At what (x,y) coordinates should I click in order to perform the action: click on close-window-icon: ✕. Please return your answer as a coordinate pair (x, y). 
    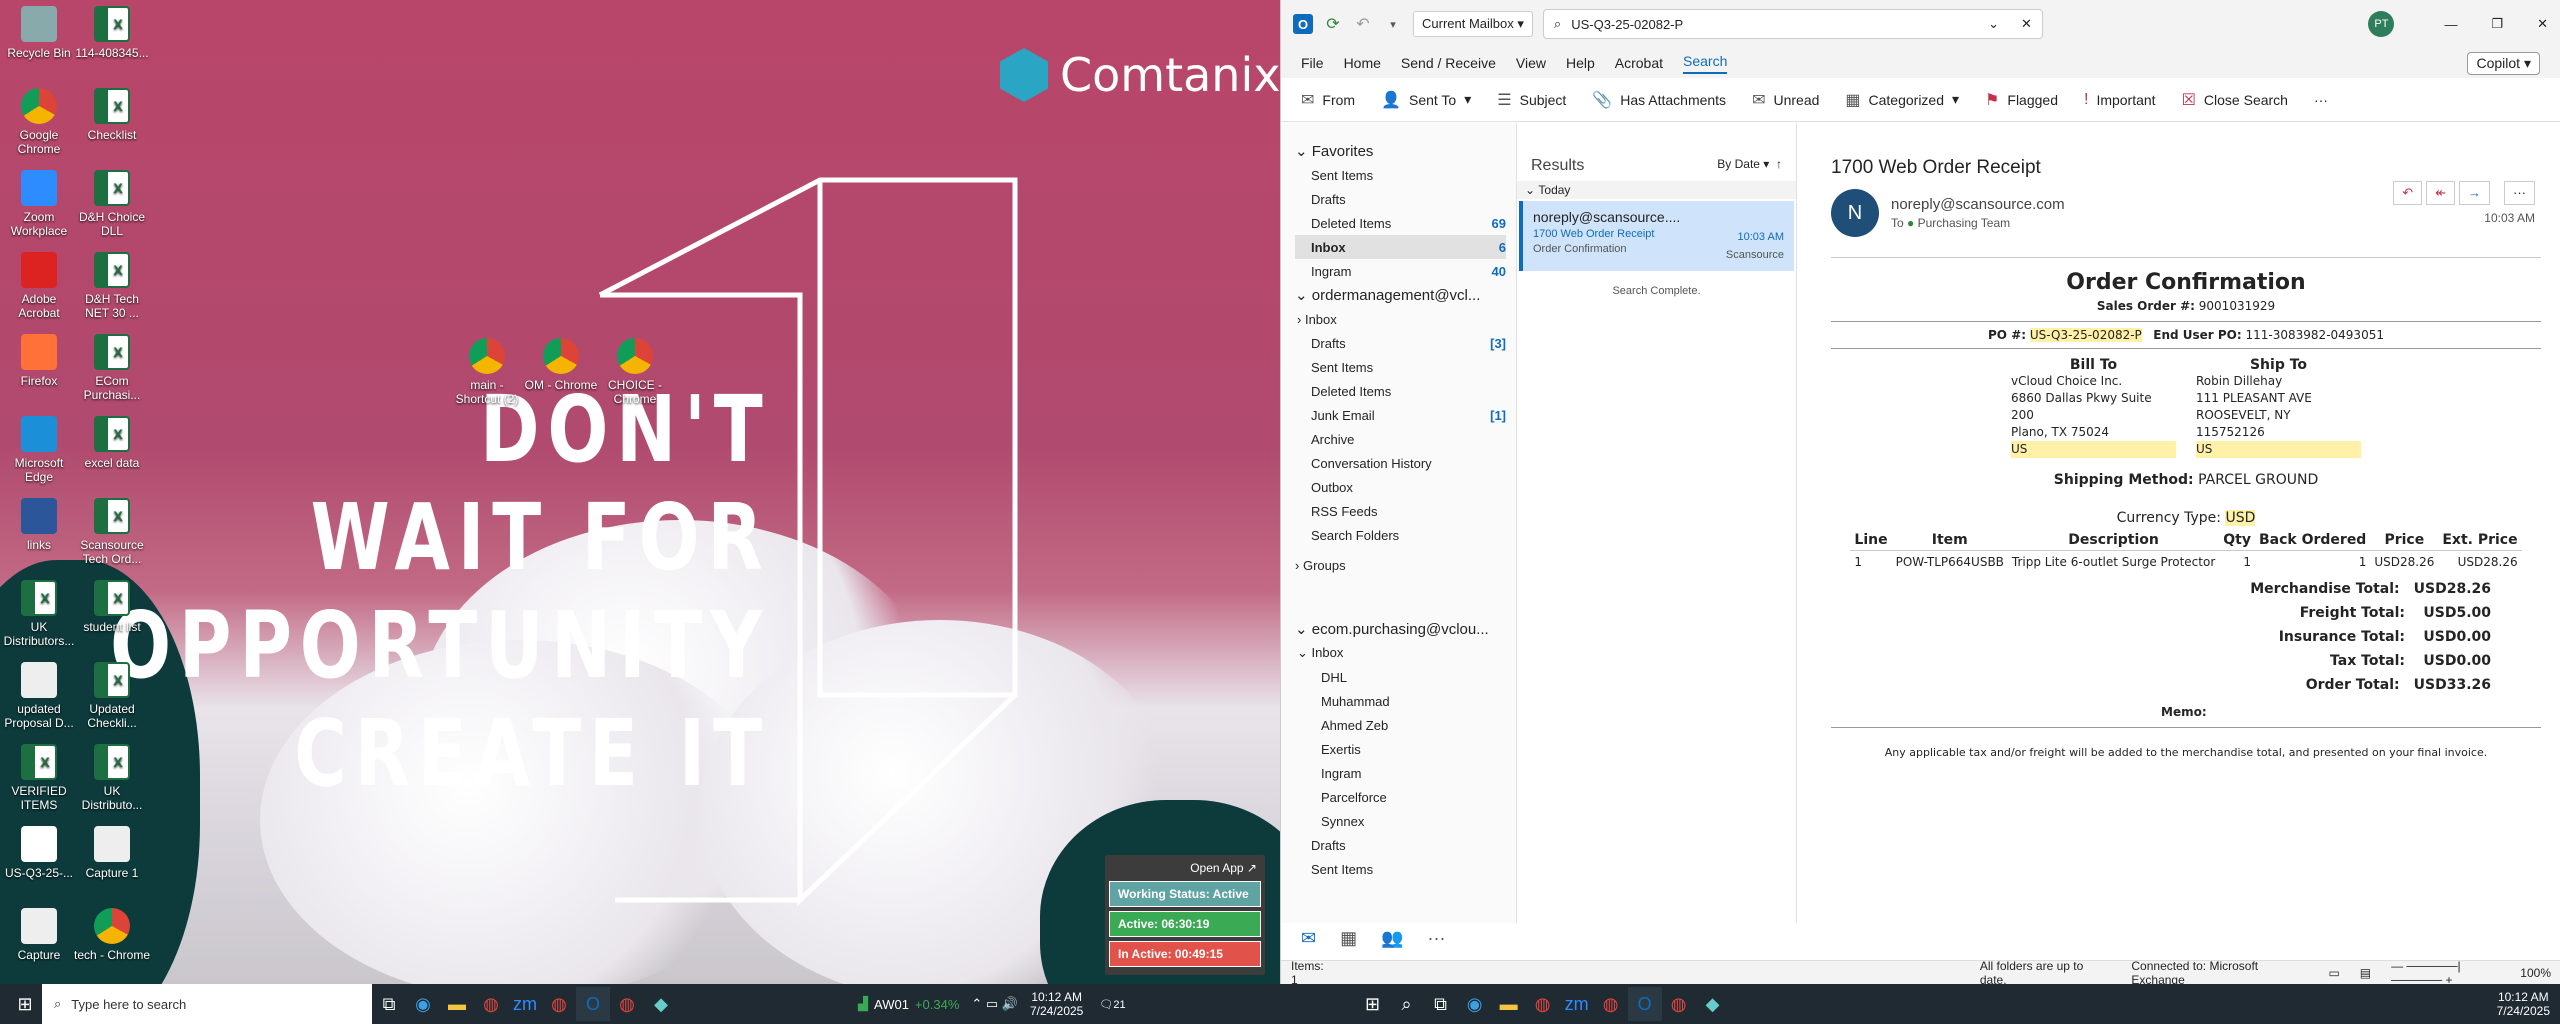
    Looking at the image, I should click on (2542, 24).